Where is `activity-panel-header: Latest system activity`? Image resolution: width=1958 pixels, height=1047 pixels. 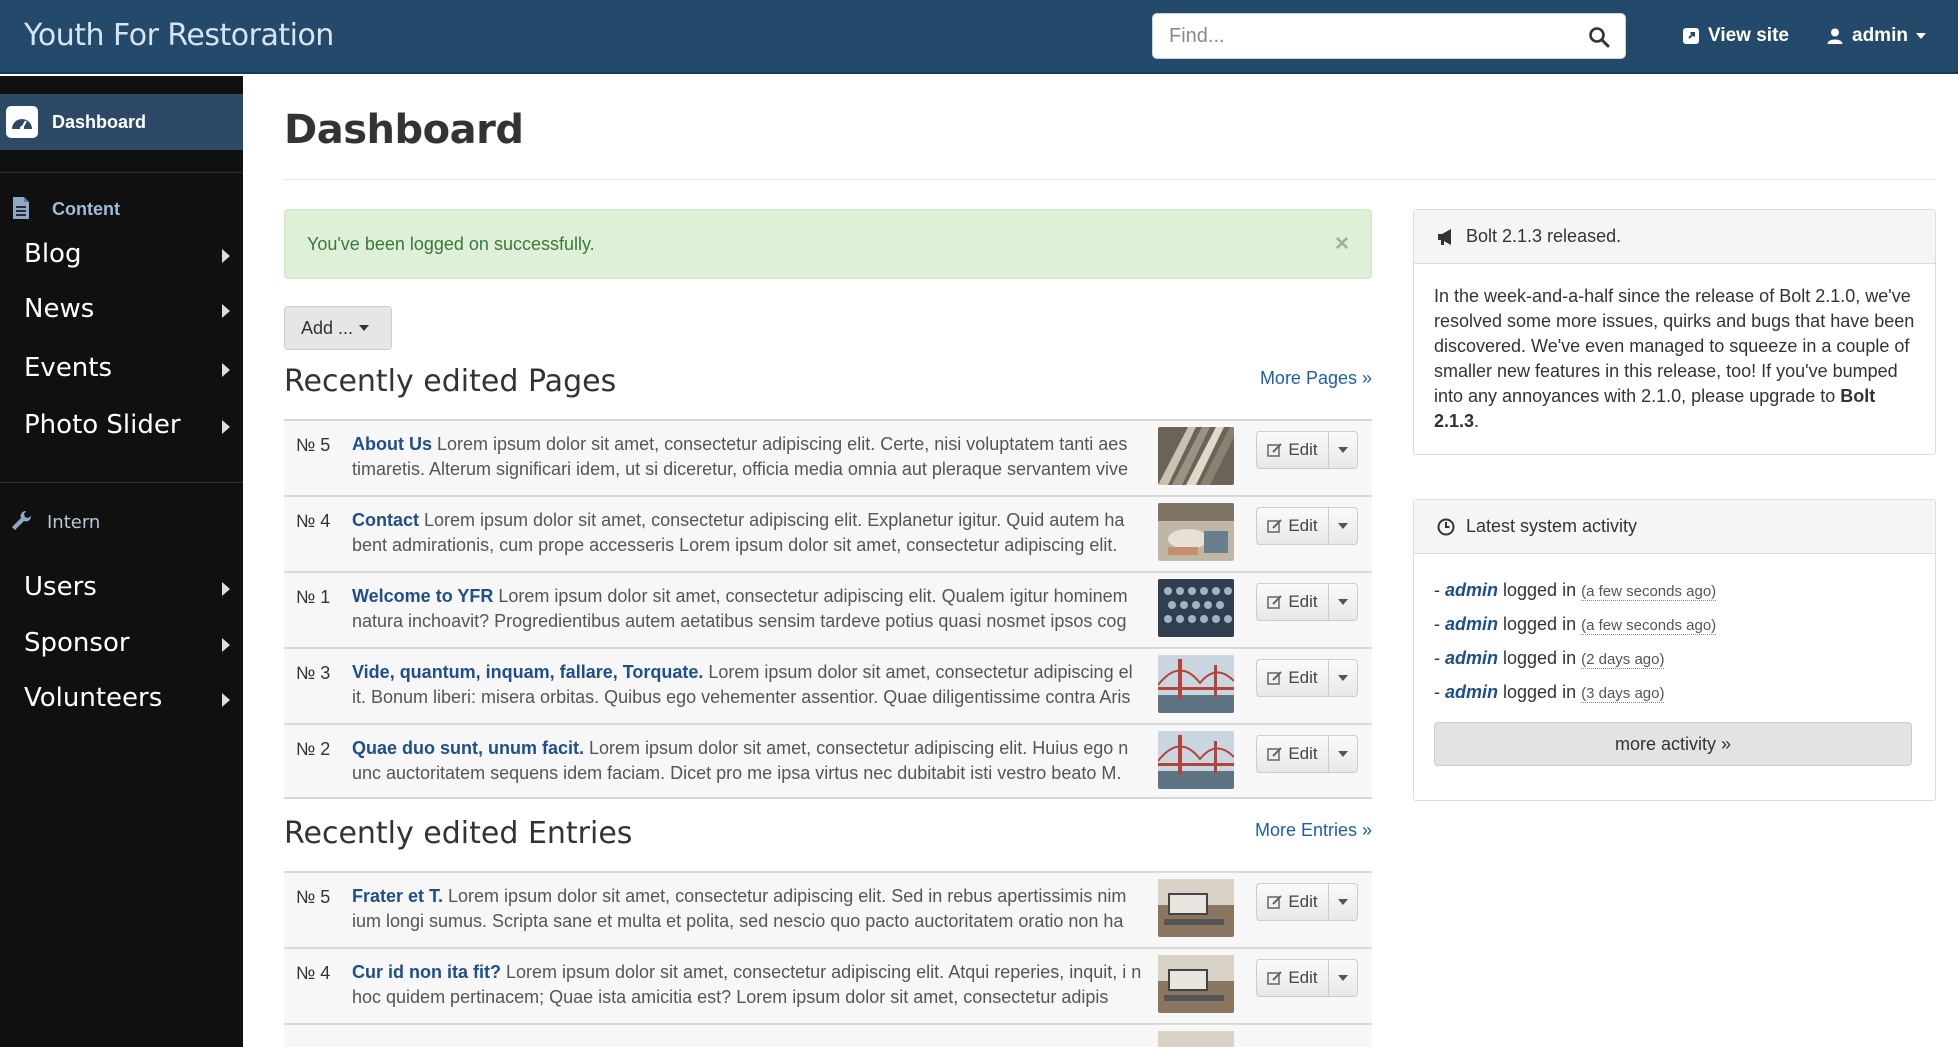 activity-panel-header: Latest system activity is located at coordinates (1674, 527).